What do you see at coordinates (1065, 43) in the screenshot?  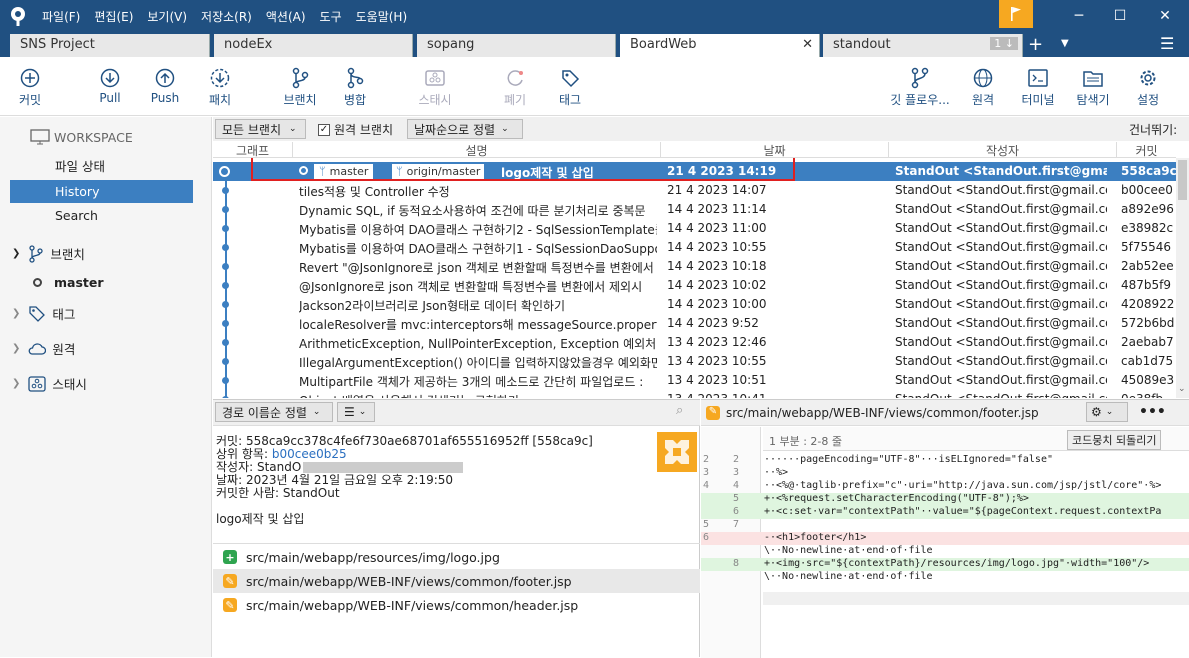 I see `tab-list-chevron-icon: ▼` at bounding box center [1065, 43].